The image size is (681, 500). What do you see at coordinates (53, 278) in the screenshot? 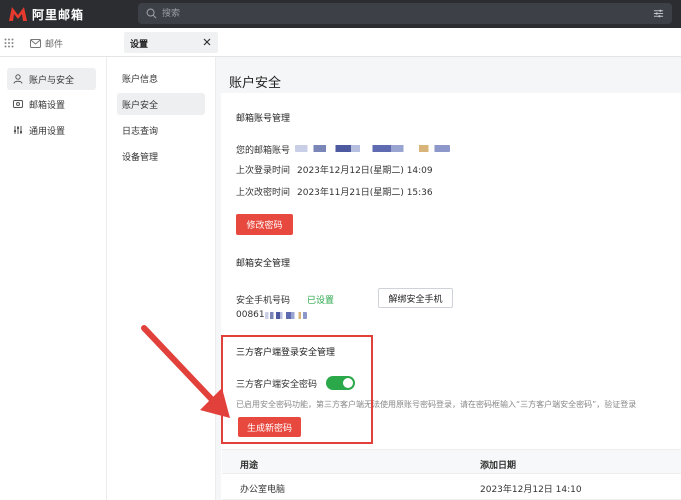
I see `settings-left-nav: 账户与安全 邮箱设置 通用设置` at bounding box center [53, 278].